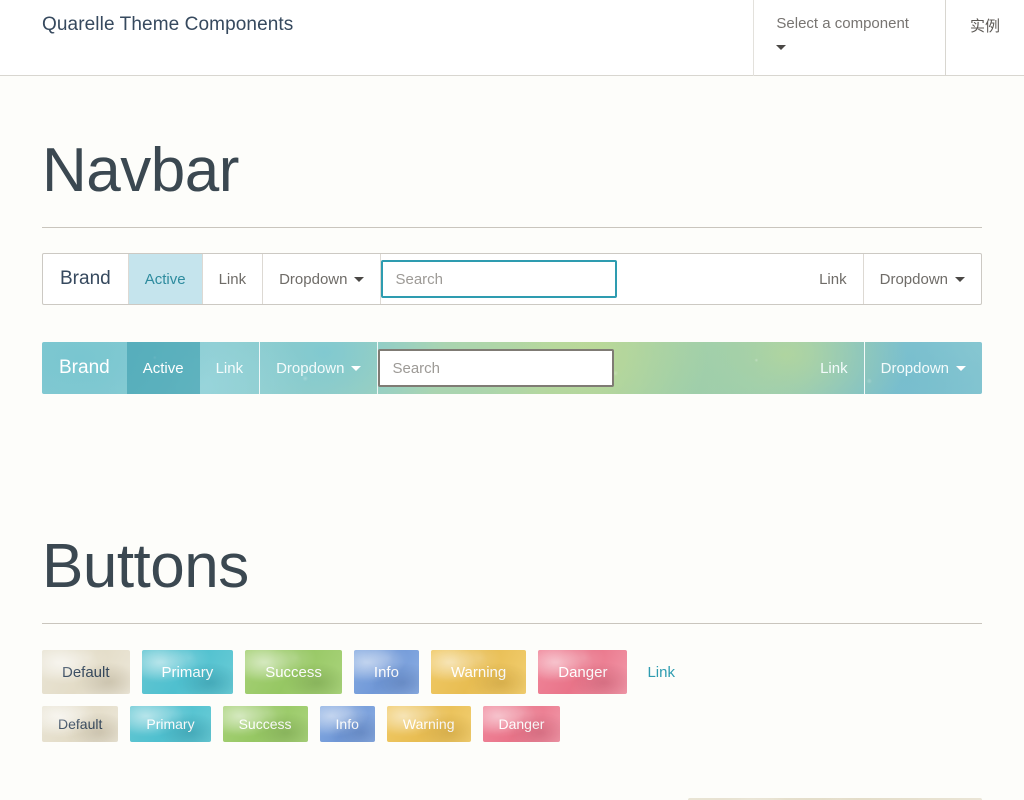  I want to click on app-brand-title: Quarelle Theme Components, so click(146, 18).